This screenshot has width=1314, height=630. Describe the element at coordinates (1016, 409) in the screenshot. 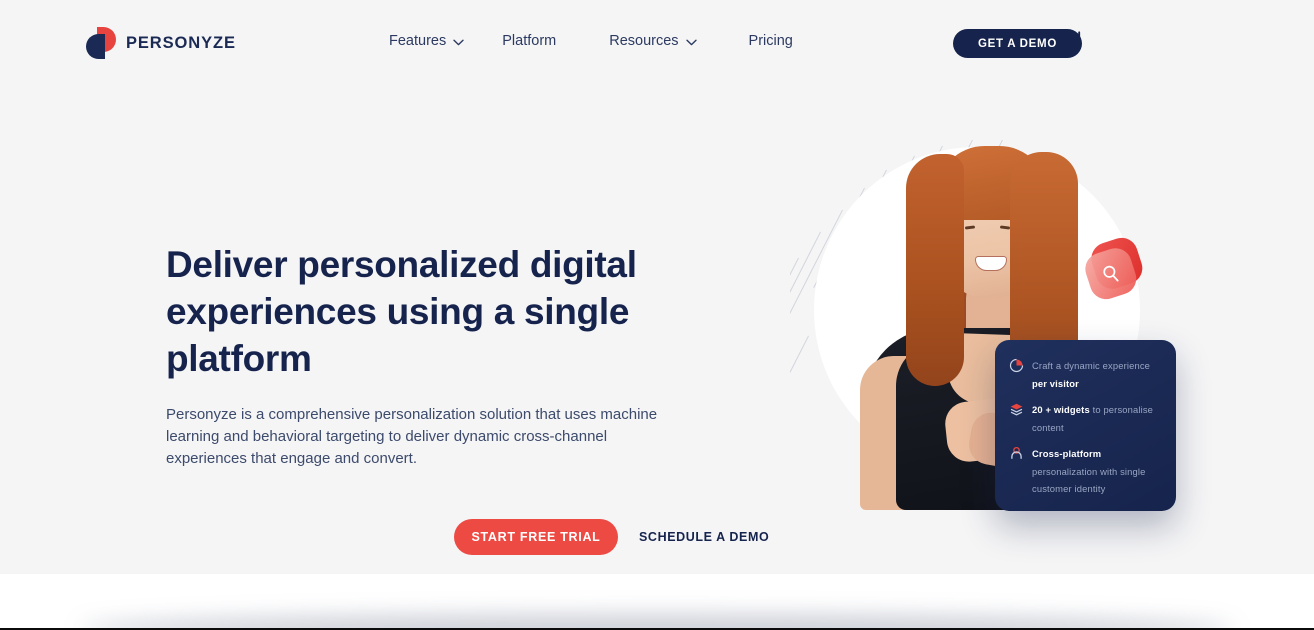

I see `layers-icon` at that location.